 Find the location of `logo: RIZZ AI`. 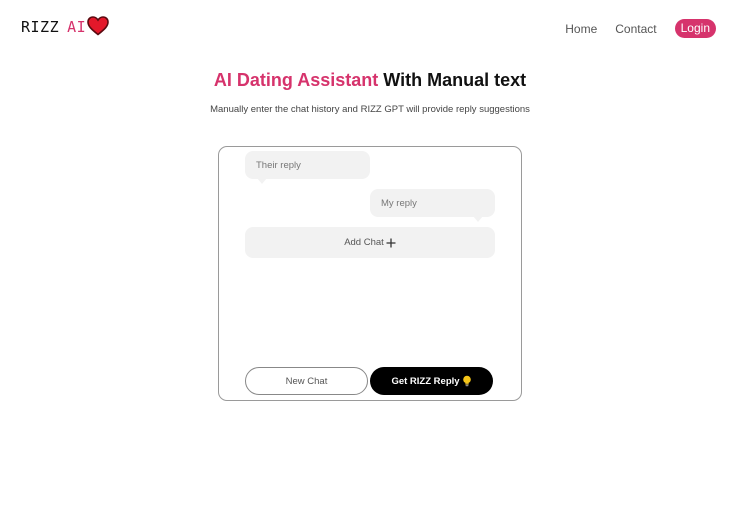

logo: RIZZ AI is located at coordinates (65, 25).